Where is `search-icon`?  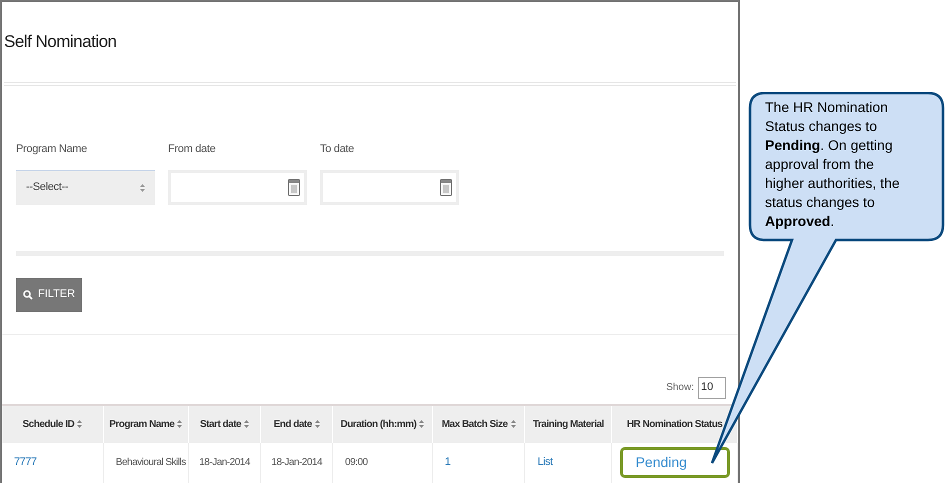
search-icon is located at coordinates (28, 295).